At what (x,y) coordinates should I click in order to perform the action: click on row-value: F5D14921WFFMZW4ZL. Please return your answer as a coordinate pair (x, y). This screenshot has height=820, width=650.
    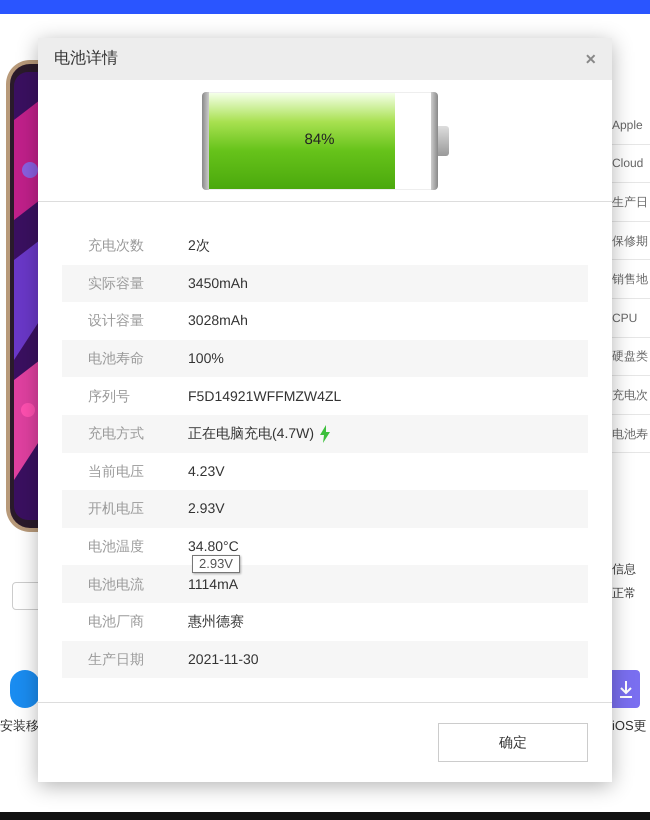
    Looking at the image, I should click on (265, 396).